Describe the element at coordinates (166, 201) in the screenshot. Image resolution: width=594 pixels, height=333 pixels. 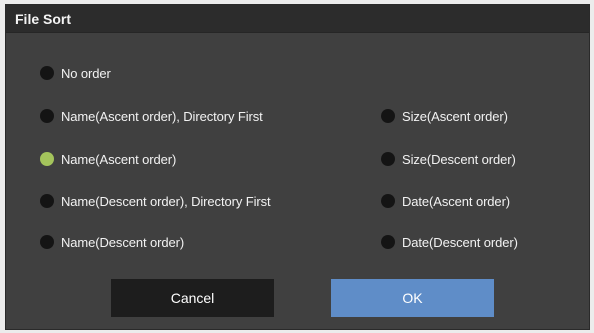
I see `option-label: Name(Descent order), Directory First` at that location.